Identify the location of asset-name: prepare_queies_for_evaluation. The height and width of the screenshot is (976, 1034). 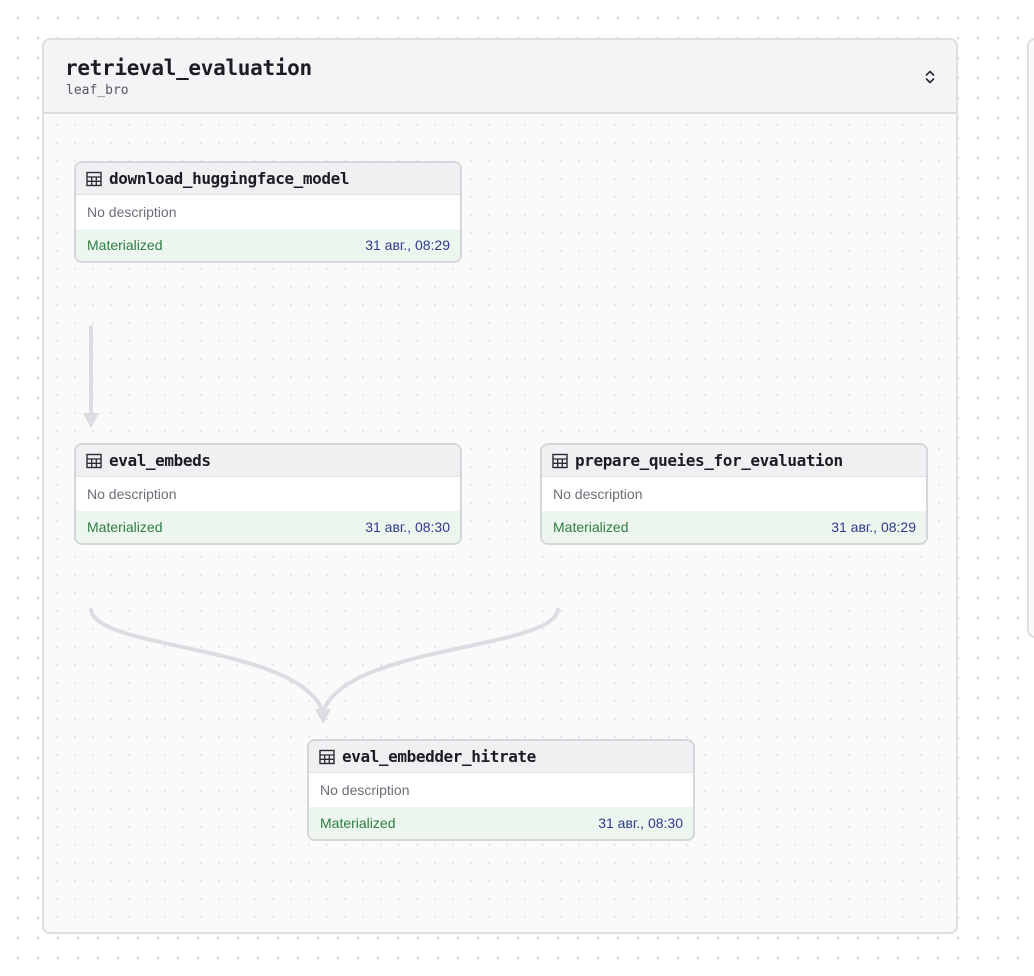
(709, 460).